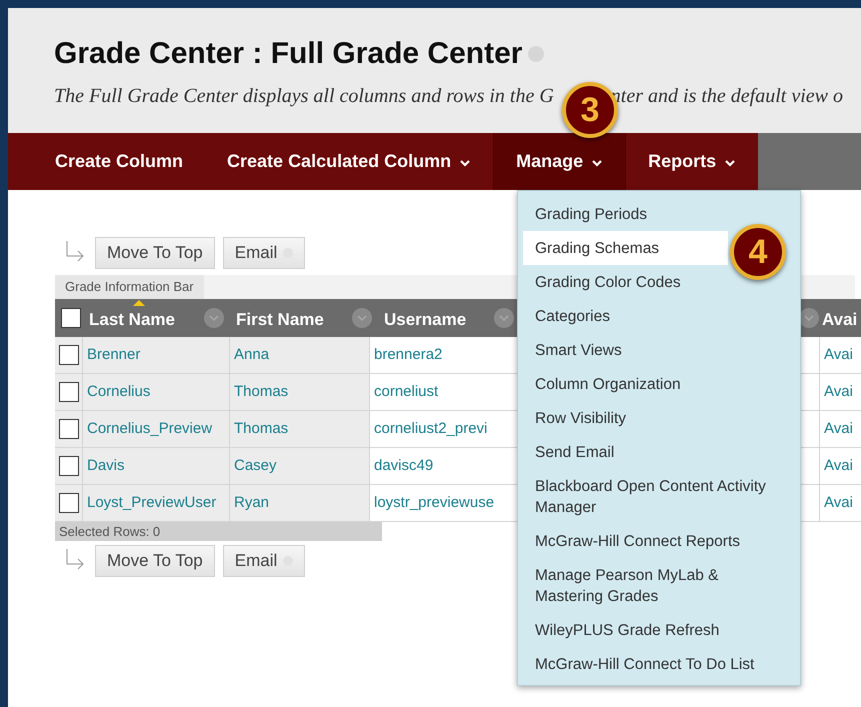 This screenshot has height=707, width=861. What do you see at coordinates (659, 350) in the screenshot?
I see `menu-item: Smart Views` at bounding box center [659, 350].